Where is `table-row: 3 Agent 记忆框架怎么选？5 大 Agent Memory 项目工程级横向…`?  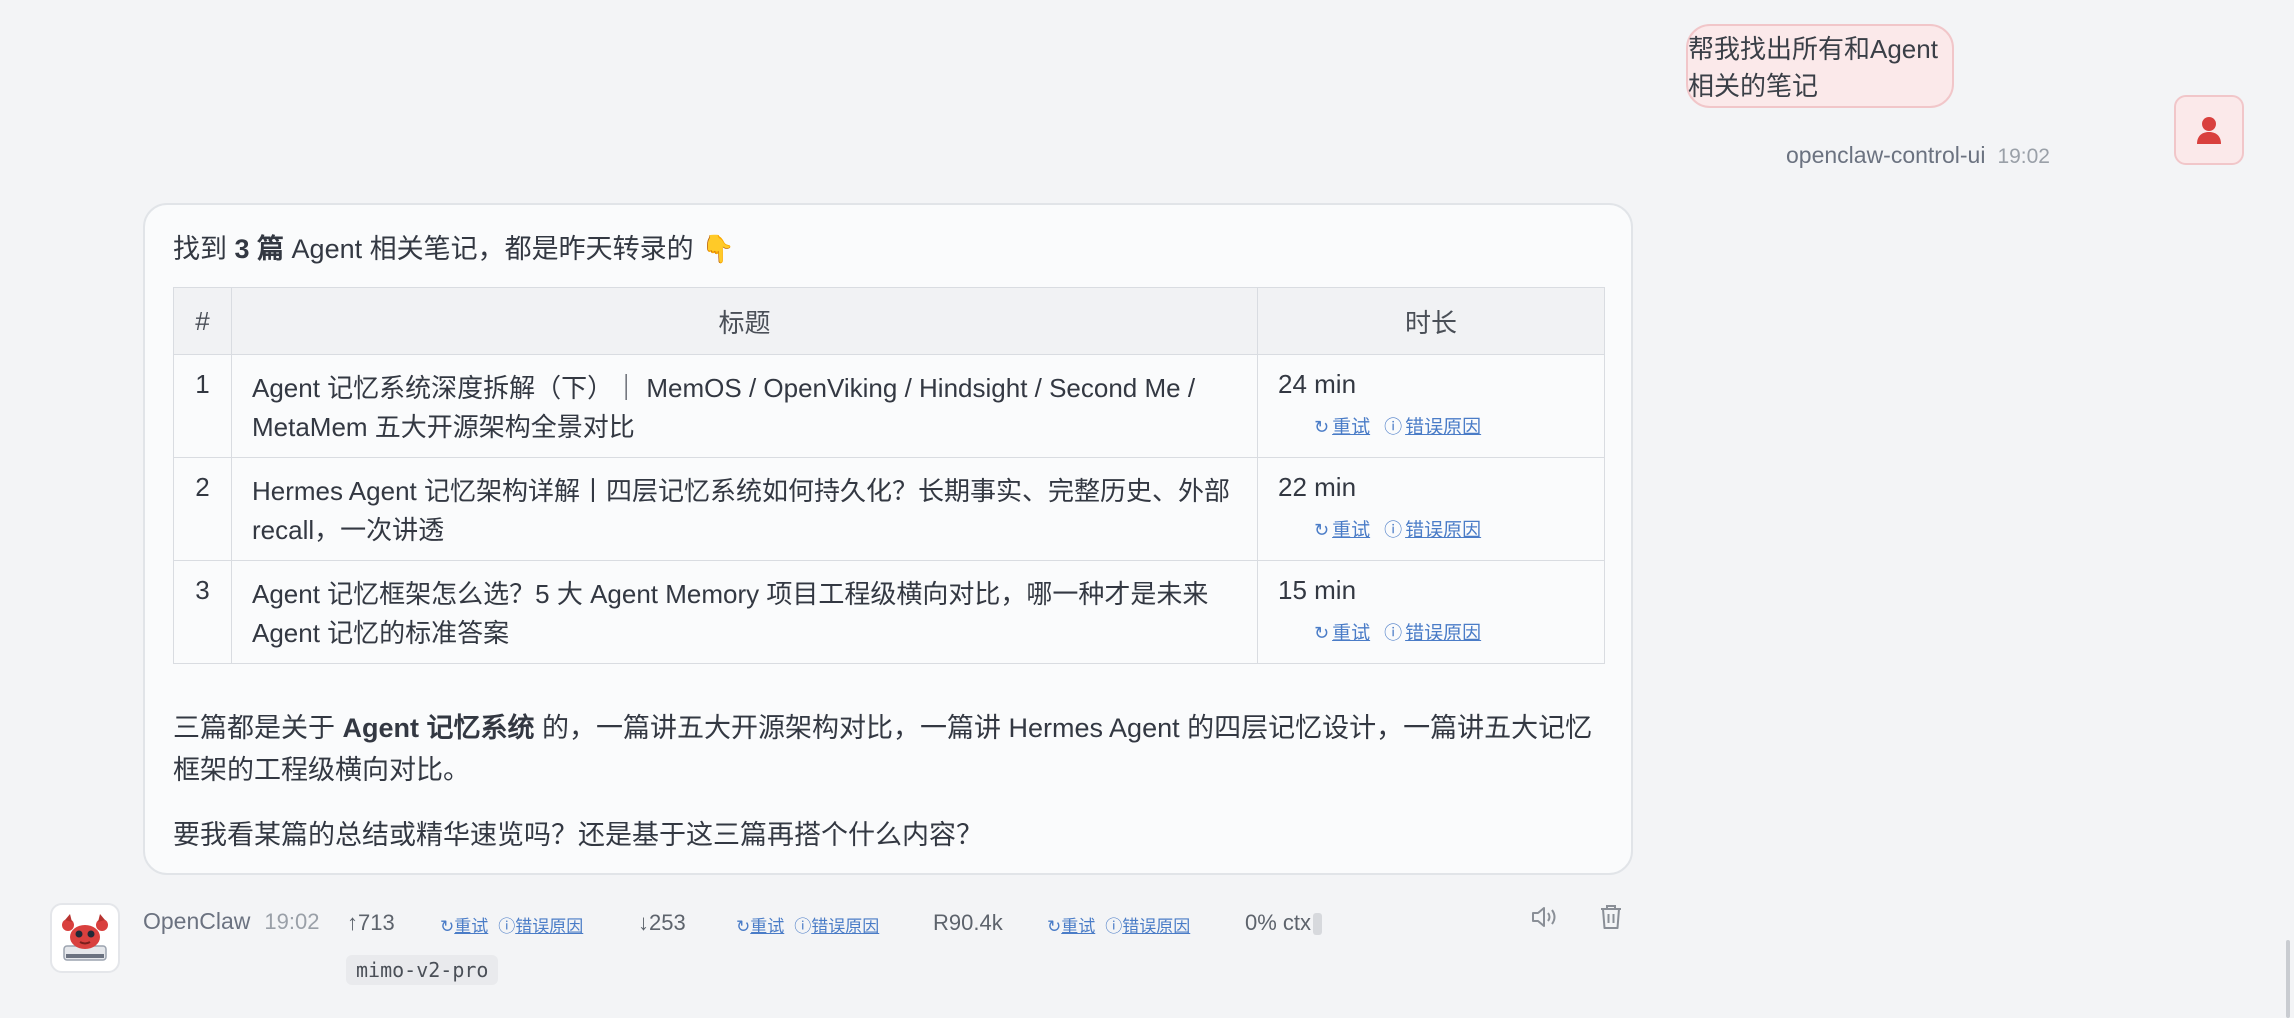 table-row: 3 Agent 记忆框架怎么选？5 大 Agent Memory 项目工程级横向… is located at coordinates (889, 612).